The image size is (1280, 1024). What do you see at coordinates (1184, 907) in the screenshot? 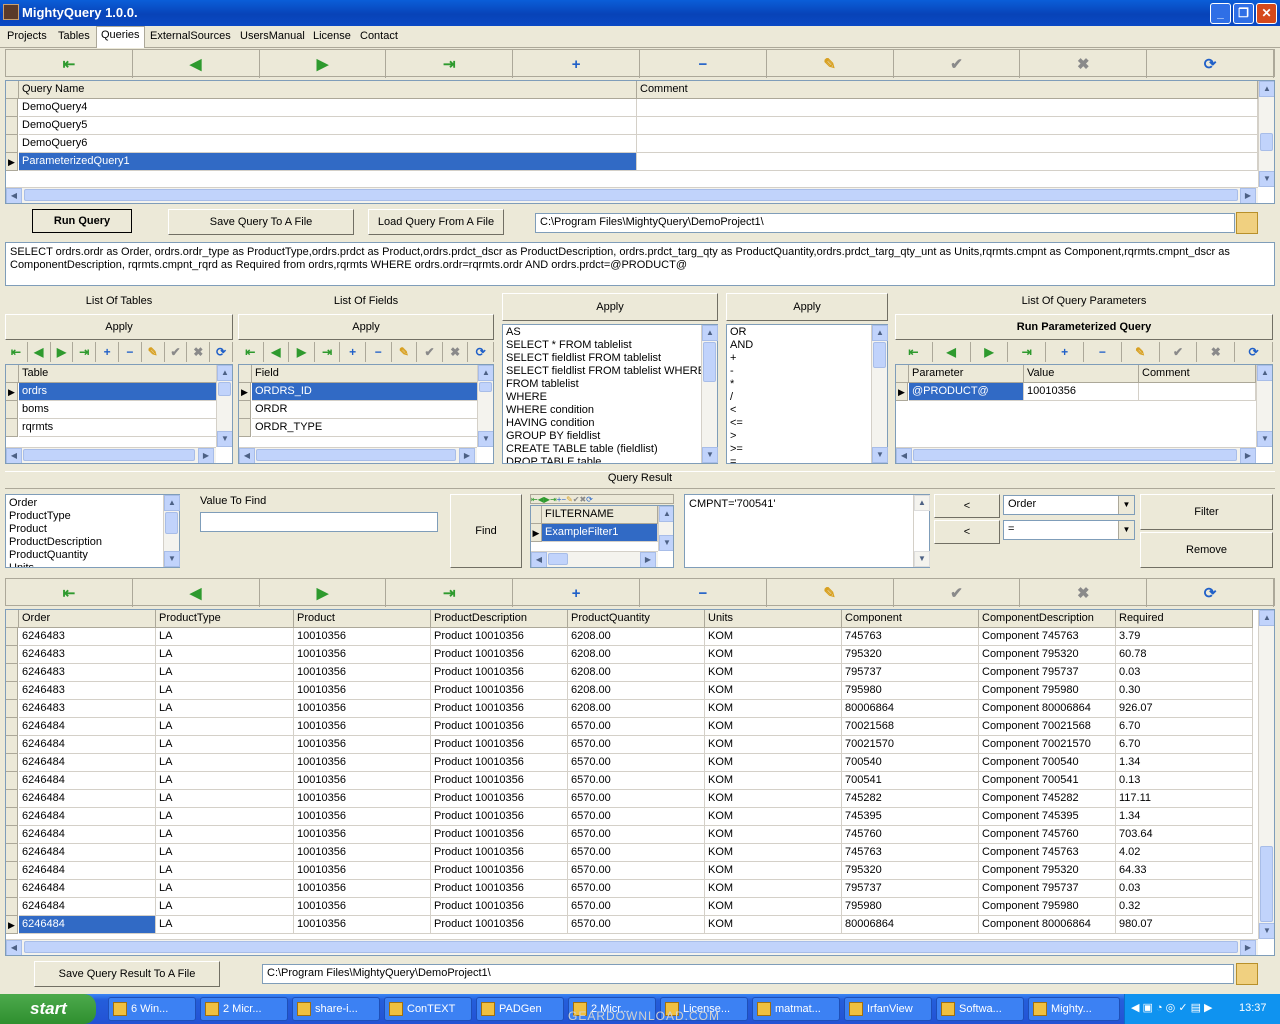
I see `result-cell: 0.32` at bounding box center [1184, 907].